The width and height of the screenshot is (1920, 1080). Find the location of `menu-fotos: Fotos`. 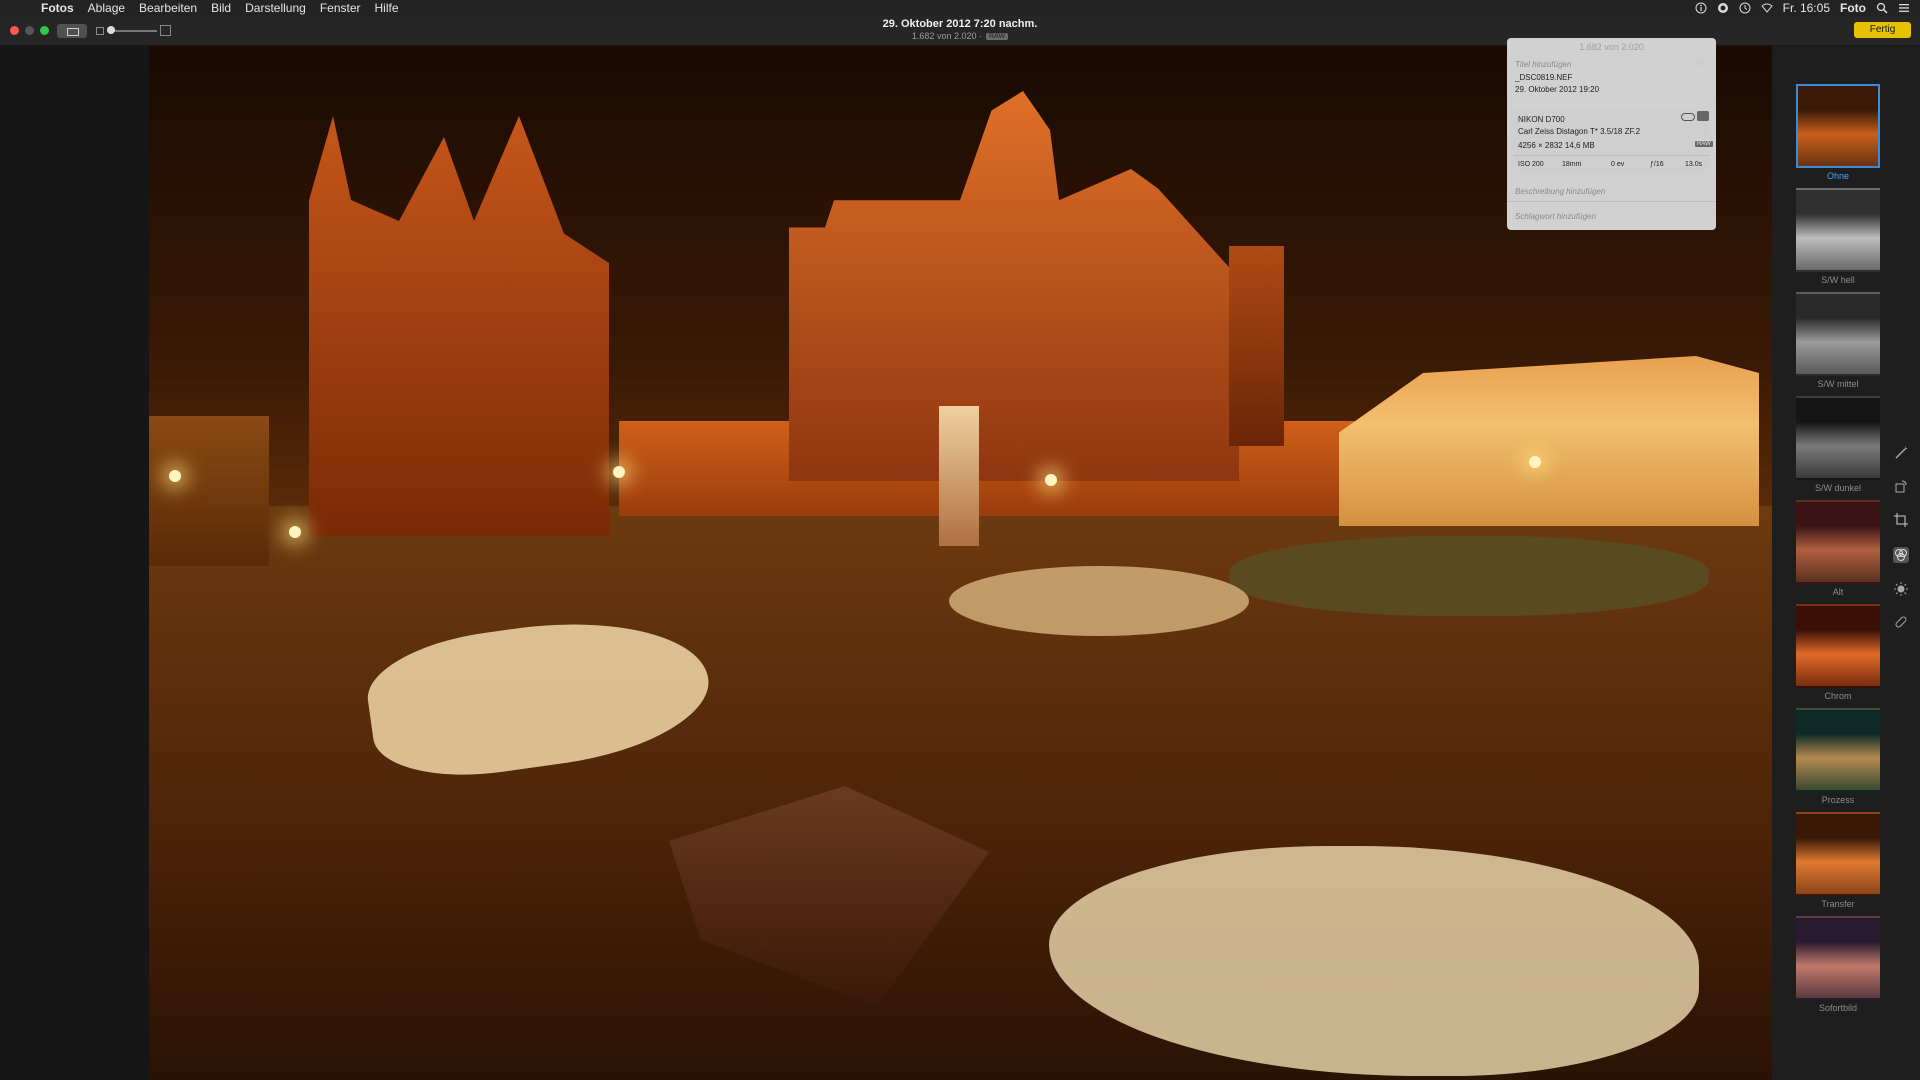

menu-fotos: Fotos is located at coordinates (57, 8).